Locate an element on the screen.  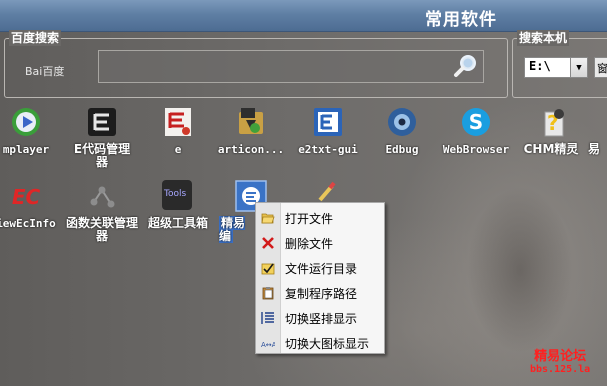
window-button: 窗 is located at coordinates (600, 67).